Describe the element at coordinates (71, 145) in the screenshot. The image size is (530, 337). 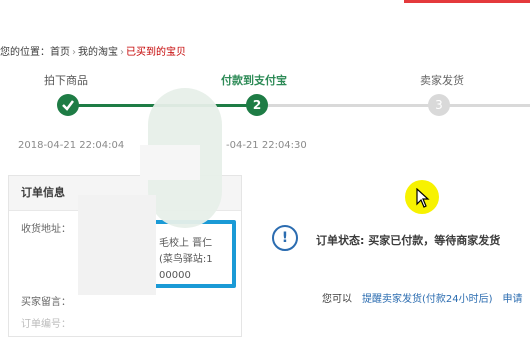
I see `step-1-time: 2018-04-21 22:04:04` at that location.